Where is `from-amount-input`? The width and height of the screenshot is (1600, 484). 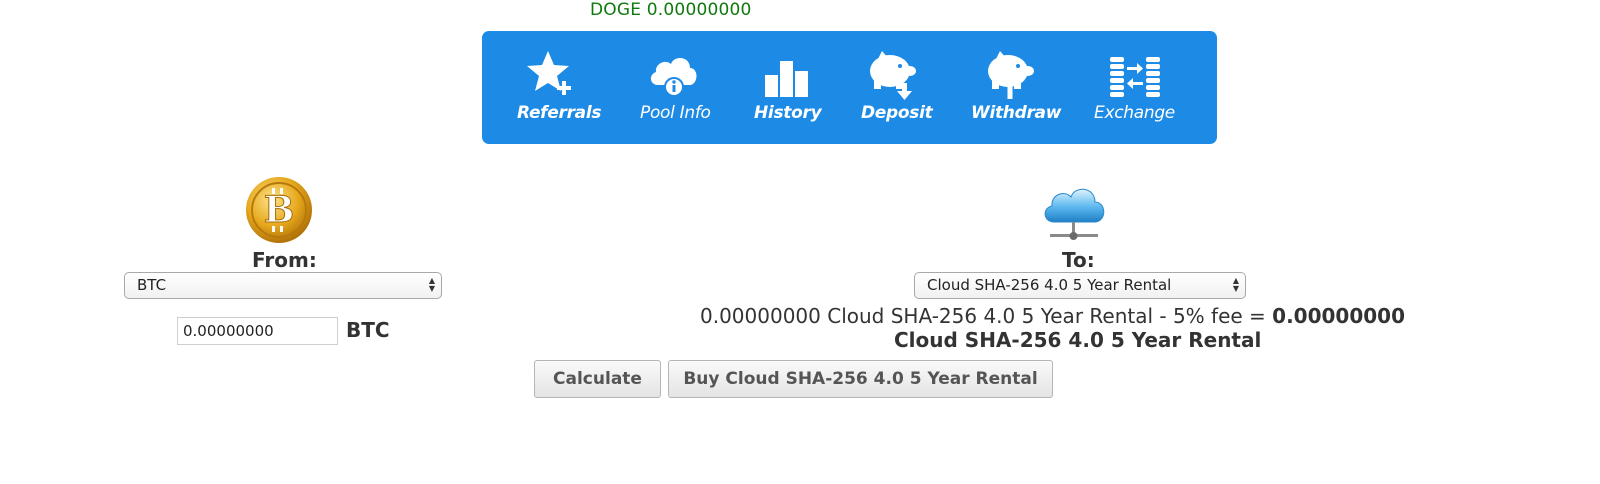 from-amount-input is located at coordinates (257, 331).